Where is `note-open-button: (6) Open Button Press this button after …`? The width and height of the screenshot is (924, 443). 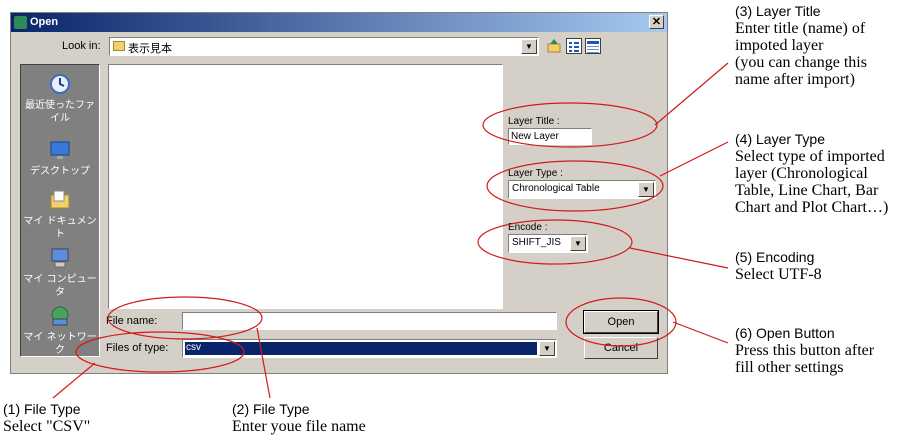
note-open-button: (6) Open Button Press this button after … is located at coordinates (804, 350).